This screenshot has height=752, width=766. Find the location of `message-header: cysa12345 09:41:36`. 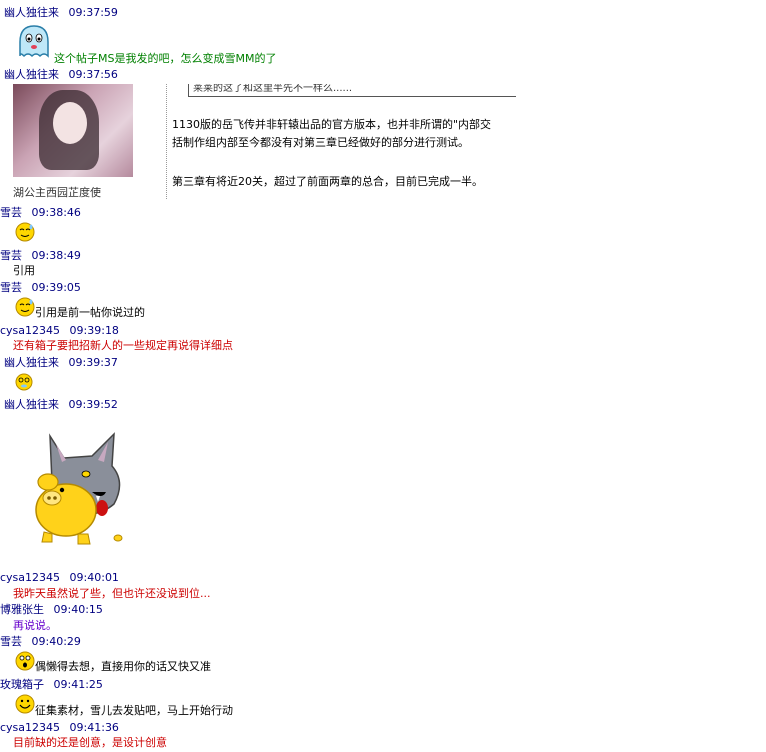

message-header: cysa12345 09:41:36 is located at coordinates (59, 728).